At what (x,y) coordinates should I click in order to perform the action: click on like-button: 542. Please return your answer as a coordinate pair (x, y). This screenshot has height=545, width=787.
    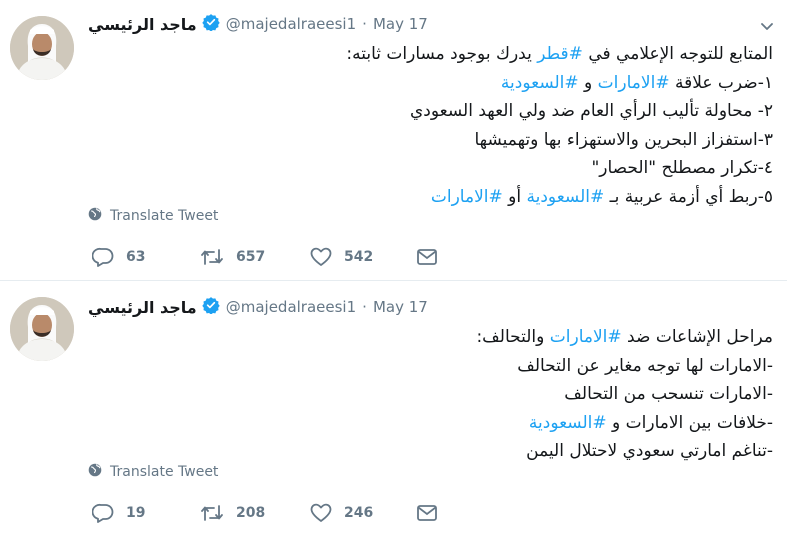
    Looking at the image, I should click on (341, 257).